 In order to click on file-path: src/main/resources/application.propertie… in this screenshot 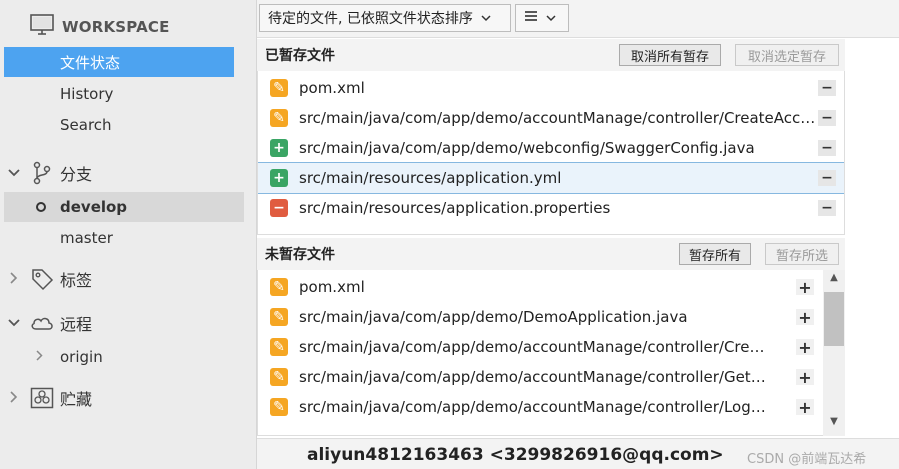, I will do `click(455, 208)`.